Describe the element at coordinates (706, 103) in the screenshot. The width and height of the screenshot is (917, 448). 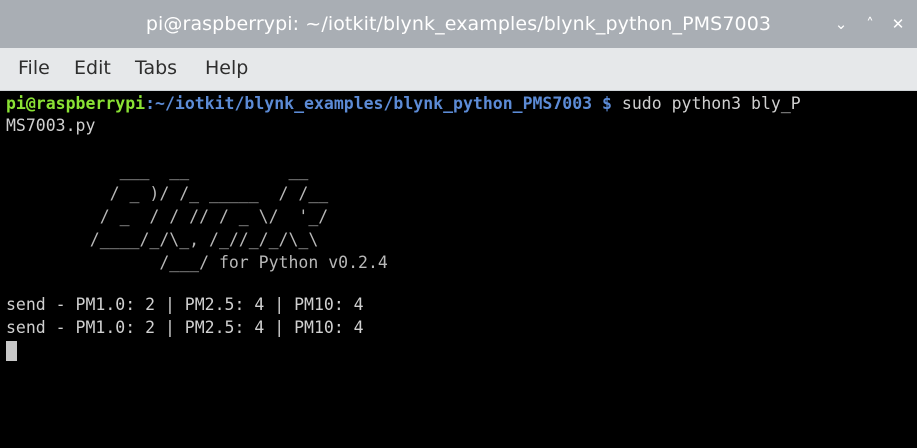
I see `command-text: sudo python3 bly_P` at that location.